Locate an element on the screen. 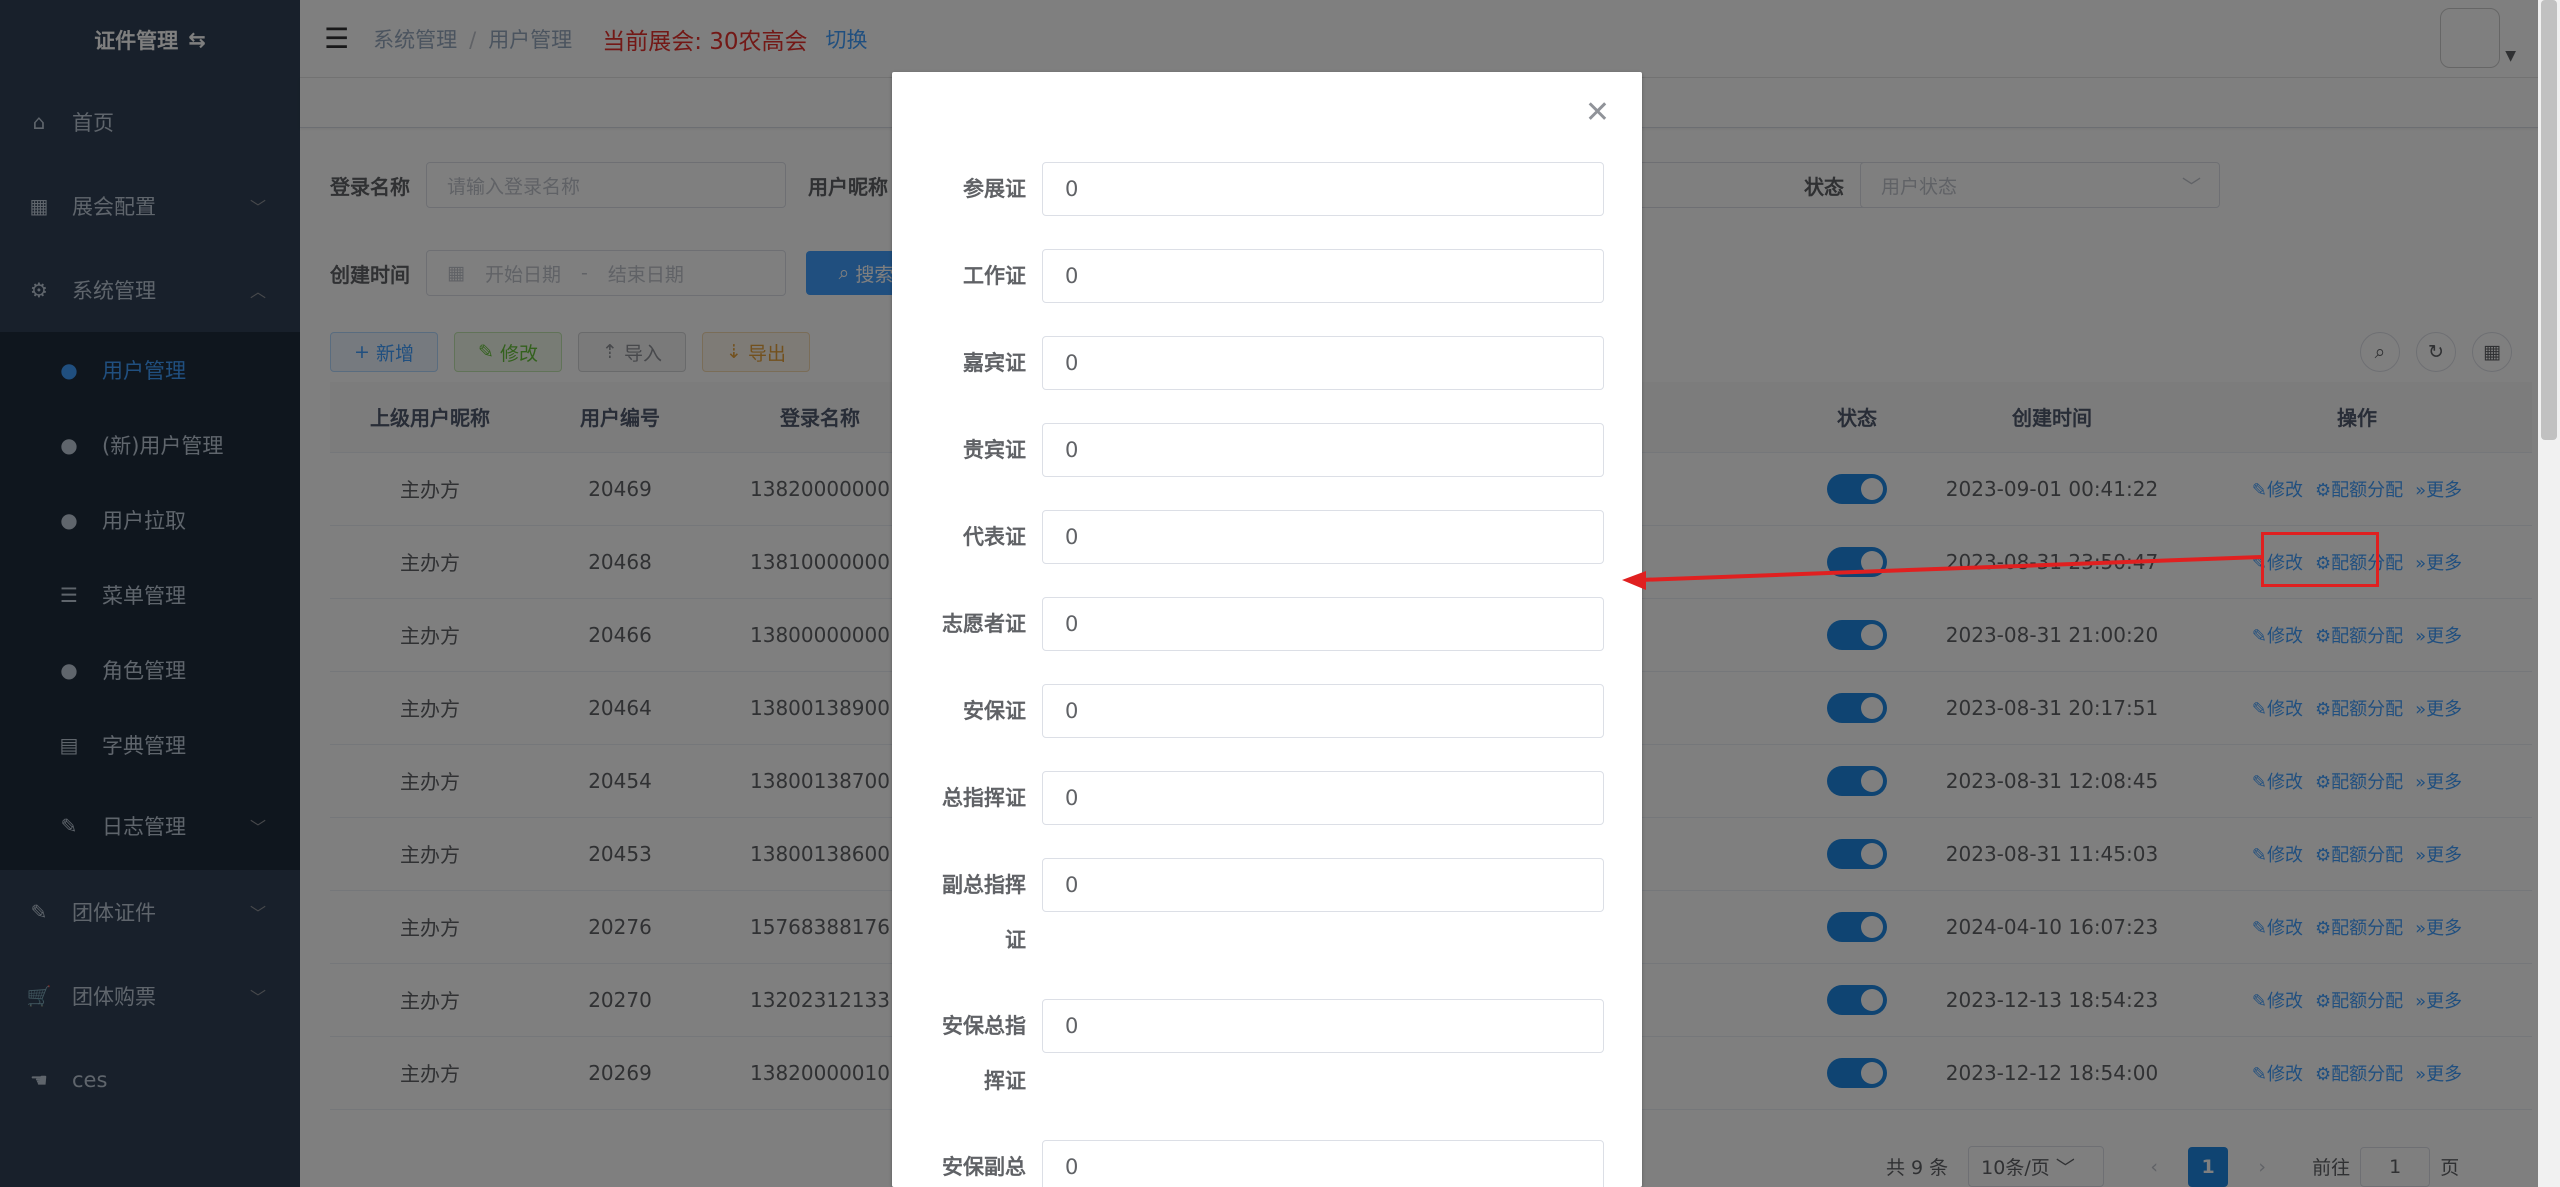 Image resolution: width=2560 pixels, height=1187 pixels. quota-field-label: 代表证 is located at coordinates (994, 537).